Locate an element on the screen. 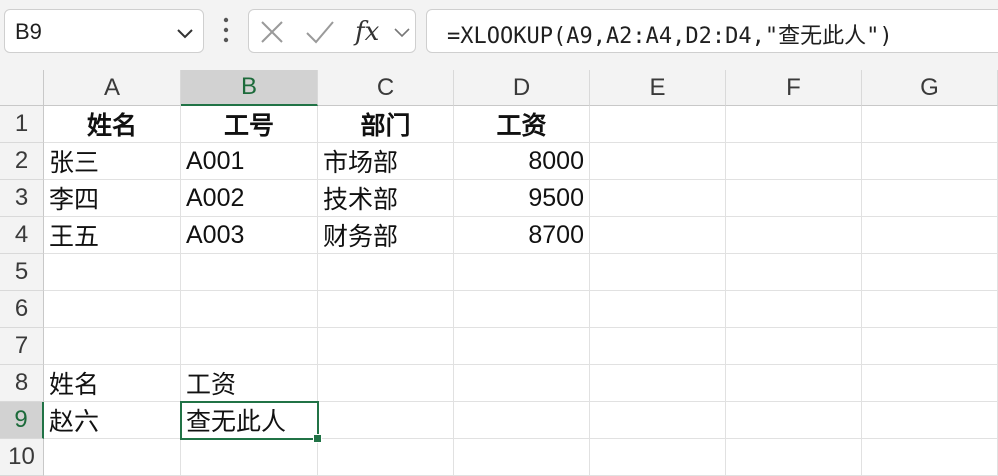 The image size is (998, 476). name-box-value: B9 is located at coordinates (28, 31).